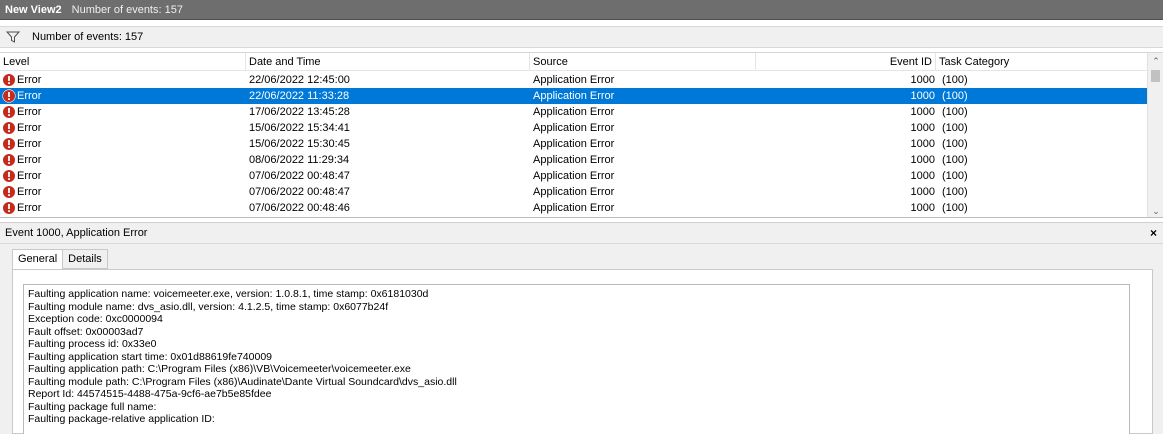 Image resolution: width=1163 pixels, height=434 pixels. What do you see at coordinates (643, 62) in the screenshot?
I see `column-header-source: Source` at bounding box center [643, 62].